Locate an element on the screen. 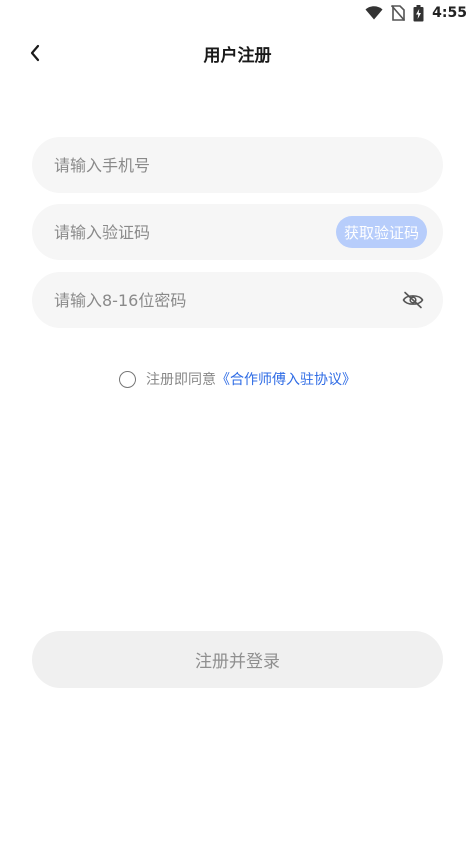  status-bar: 4:55 is located at coordinates (237, 13).